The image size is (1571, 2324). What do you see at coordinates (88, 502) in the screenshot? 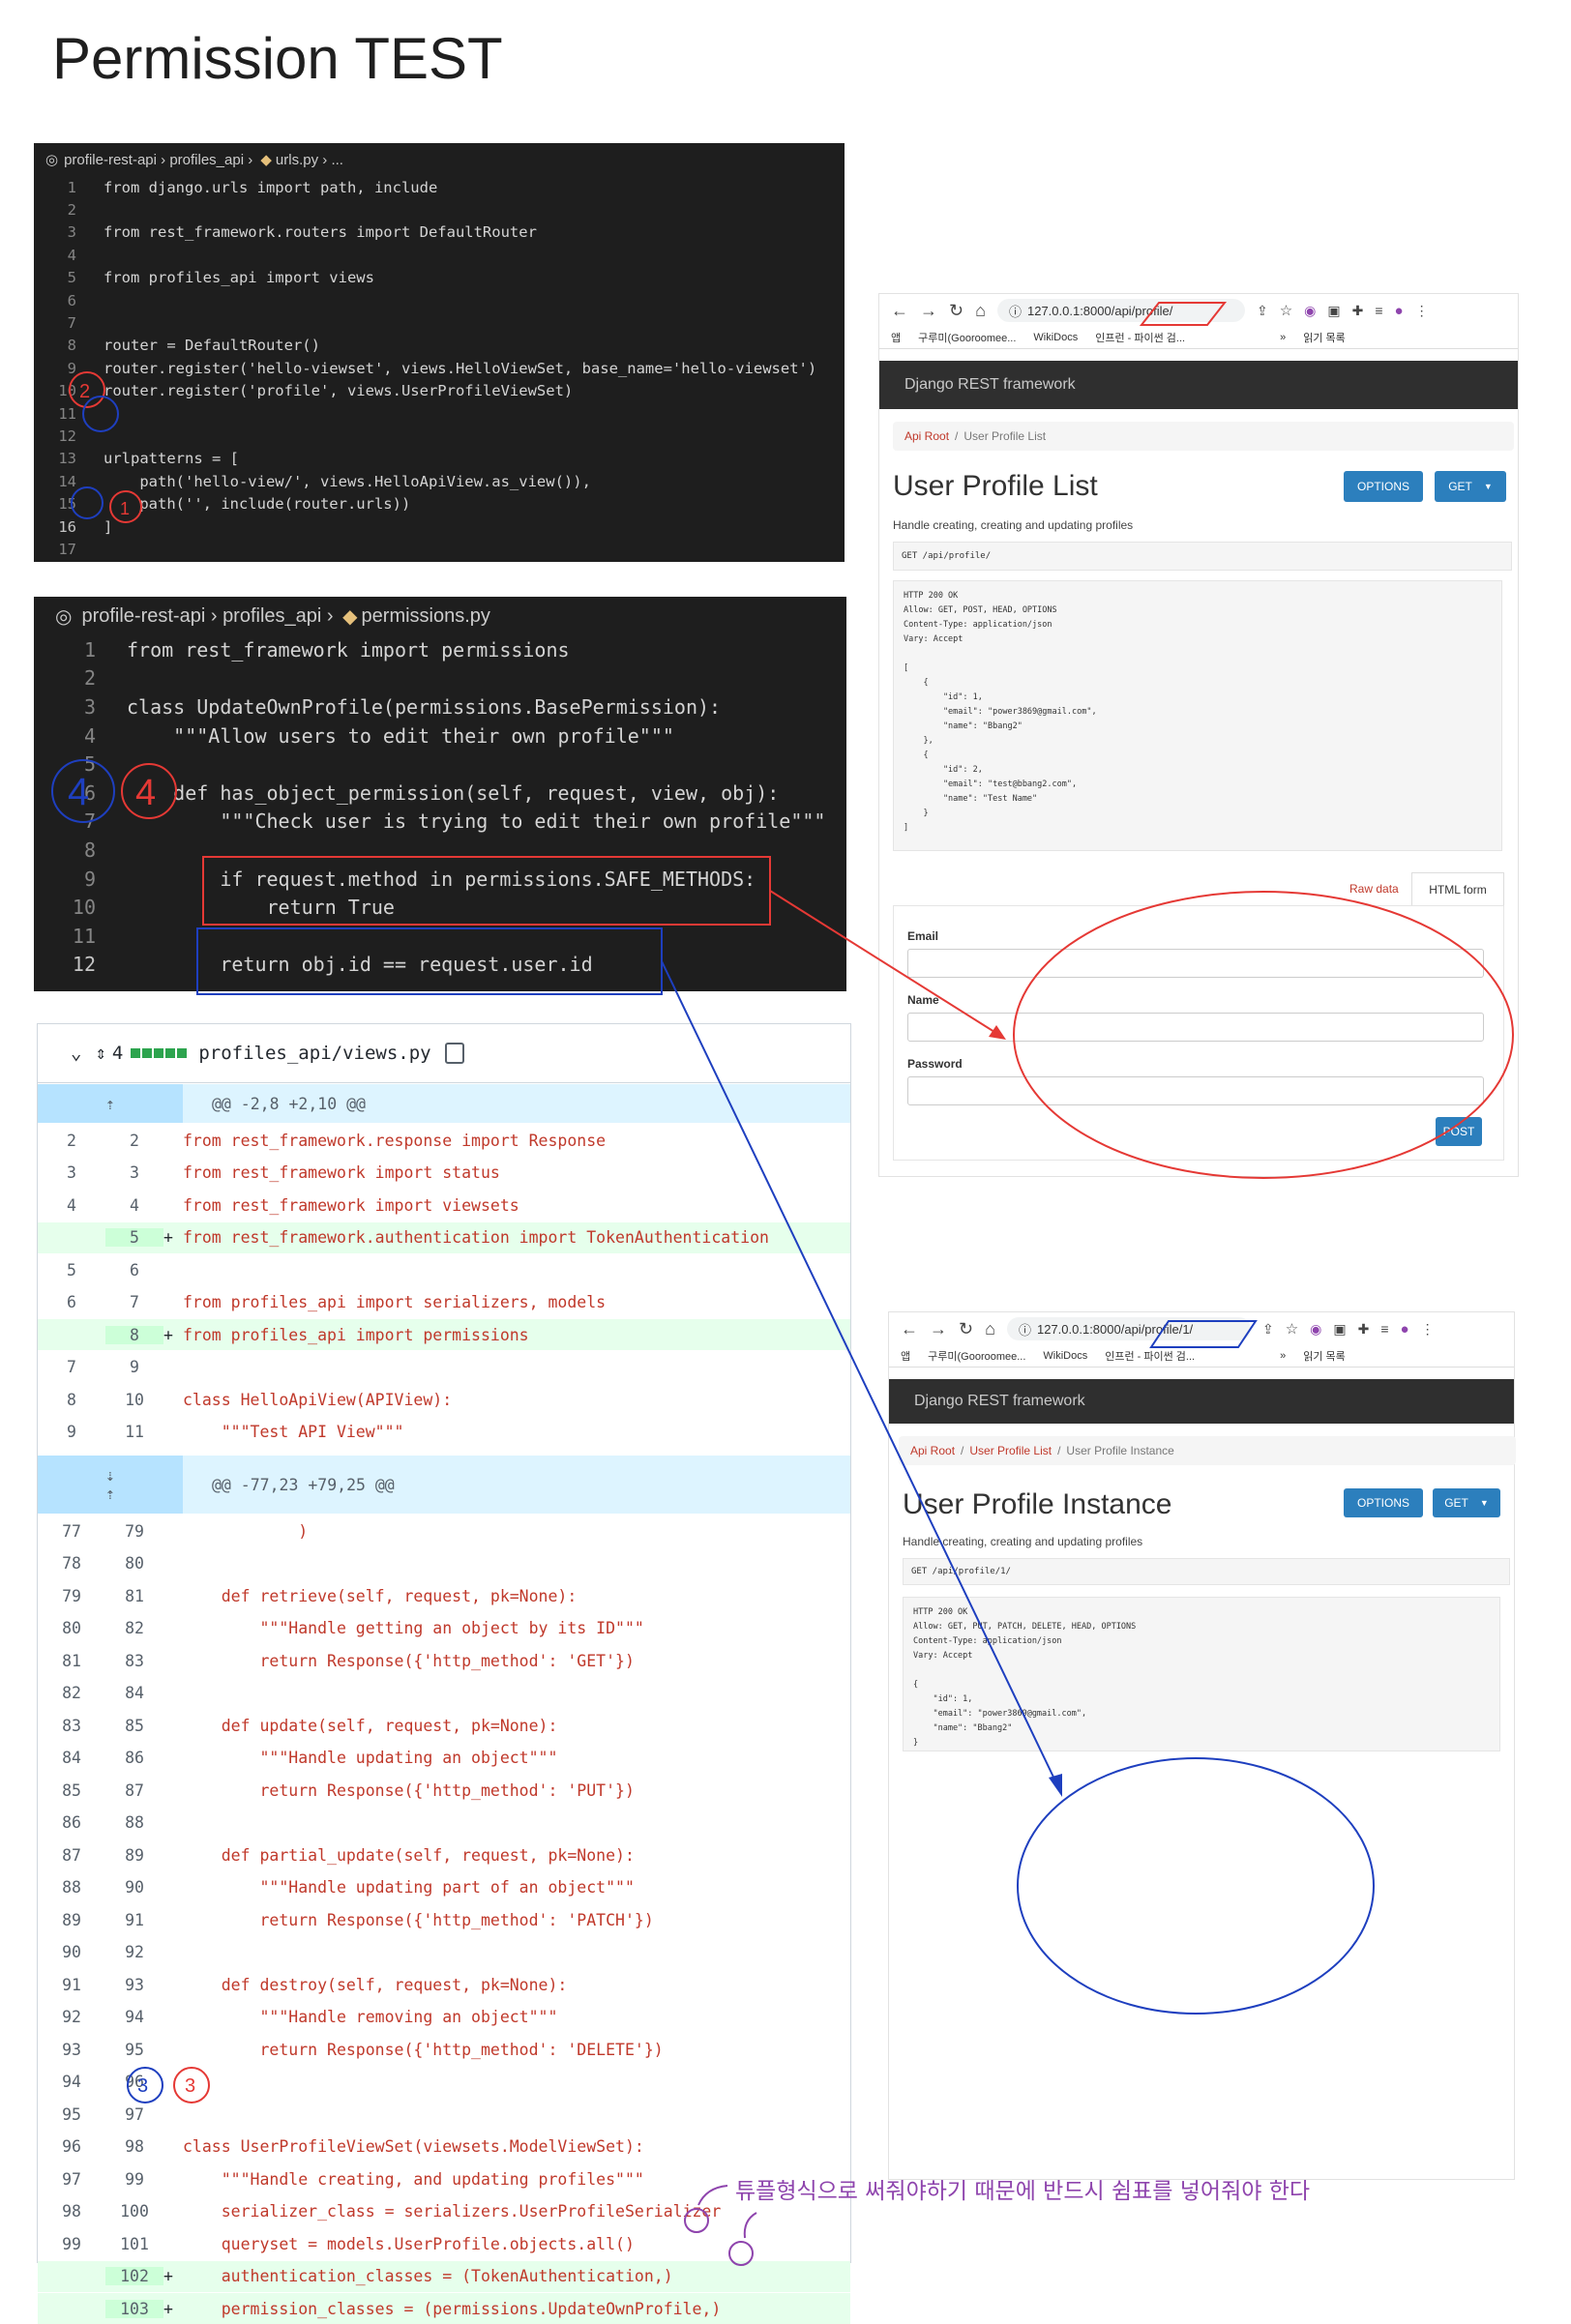
I see `marker-circle` at bounding box center [88, 502].